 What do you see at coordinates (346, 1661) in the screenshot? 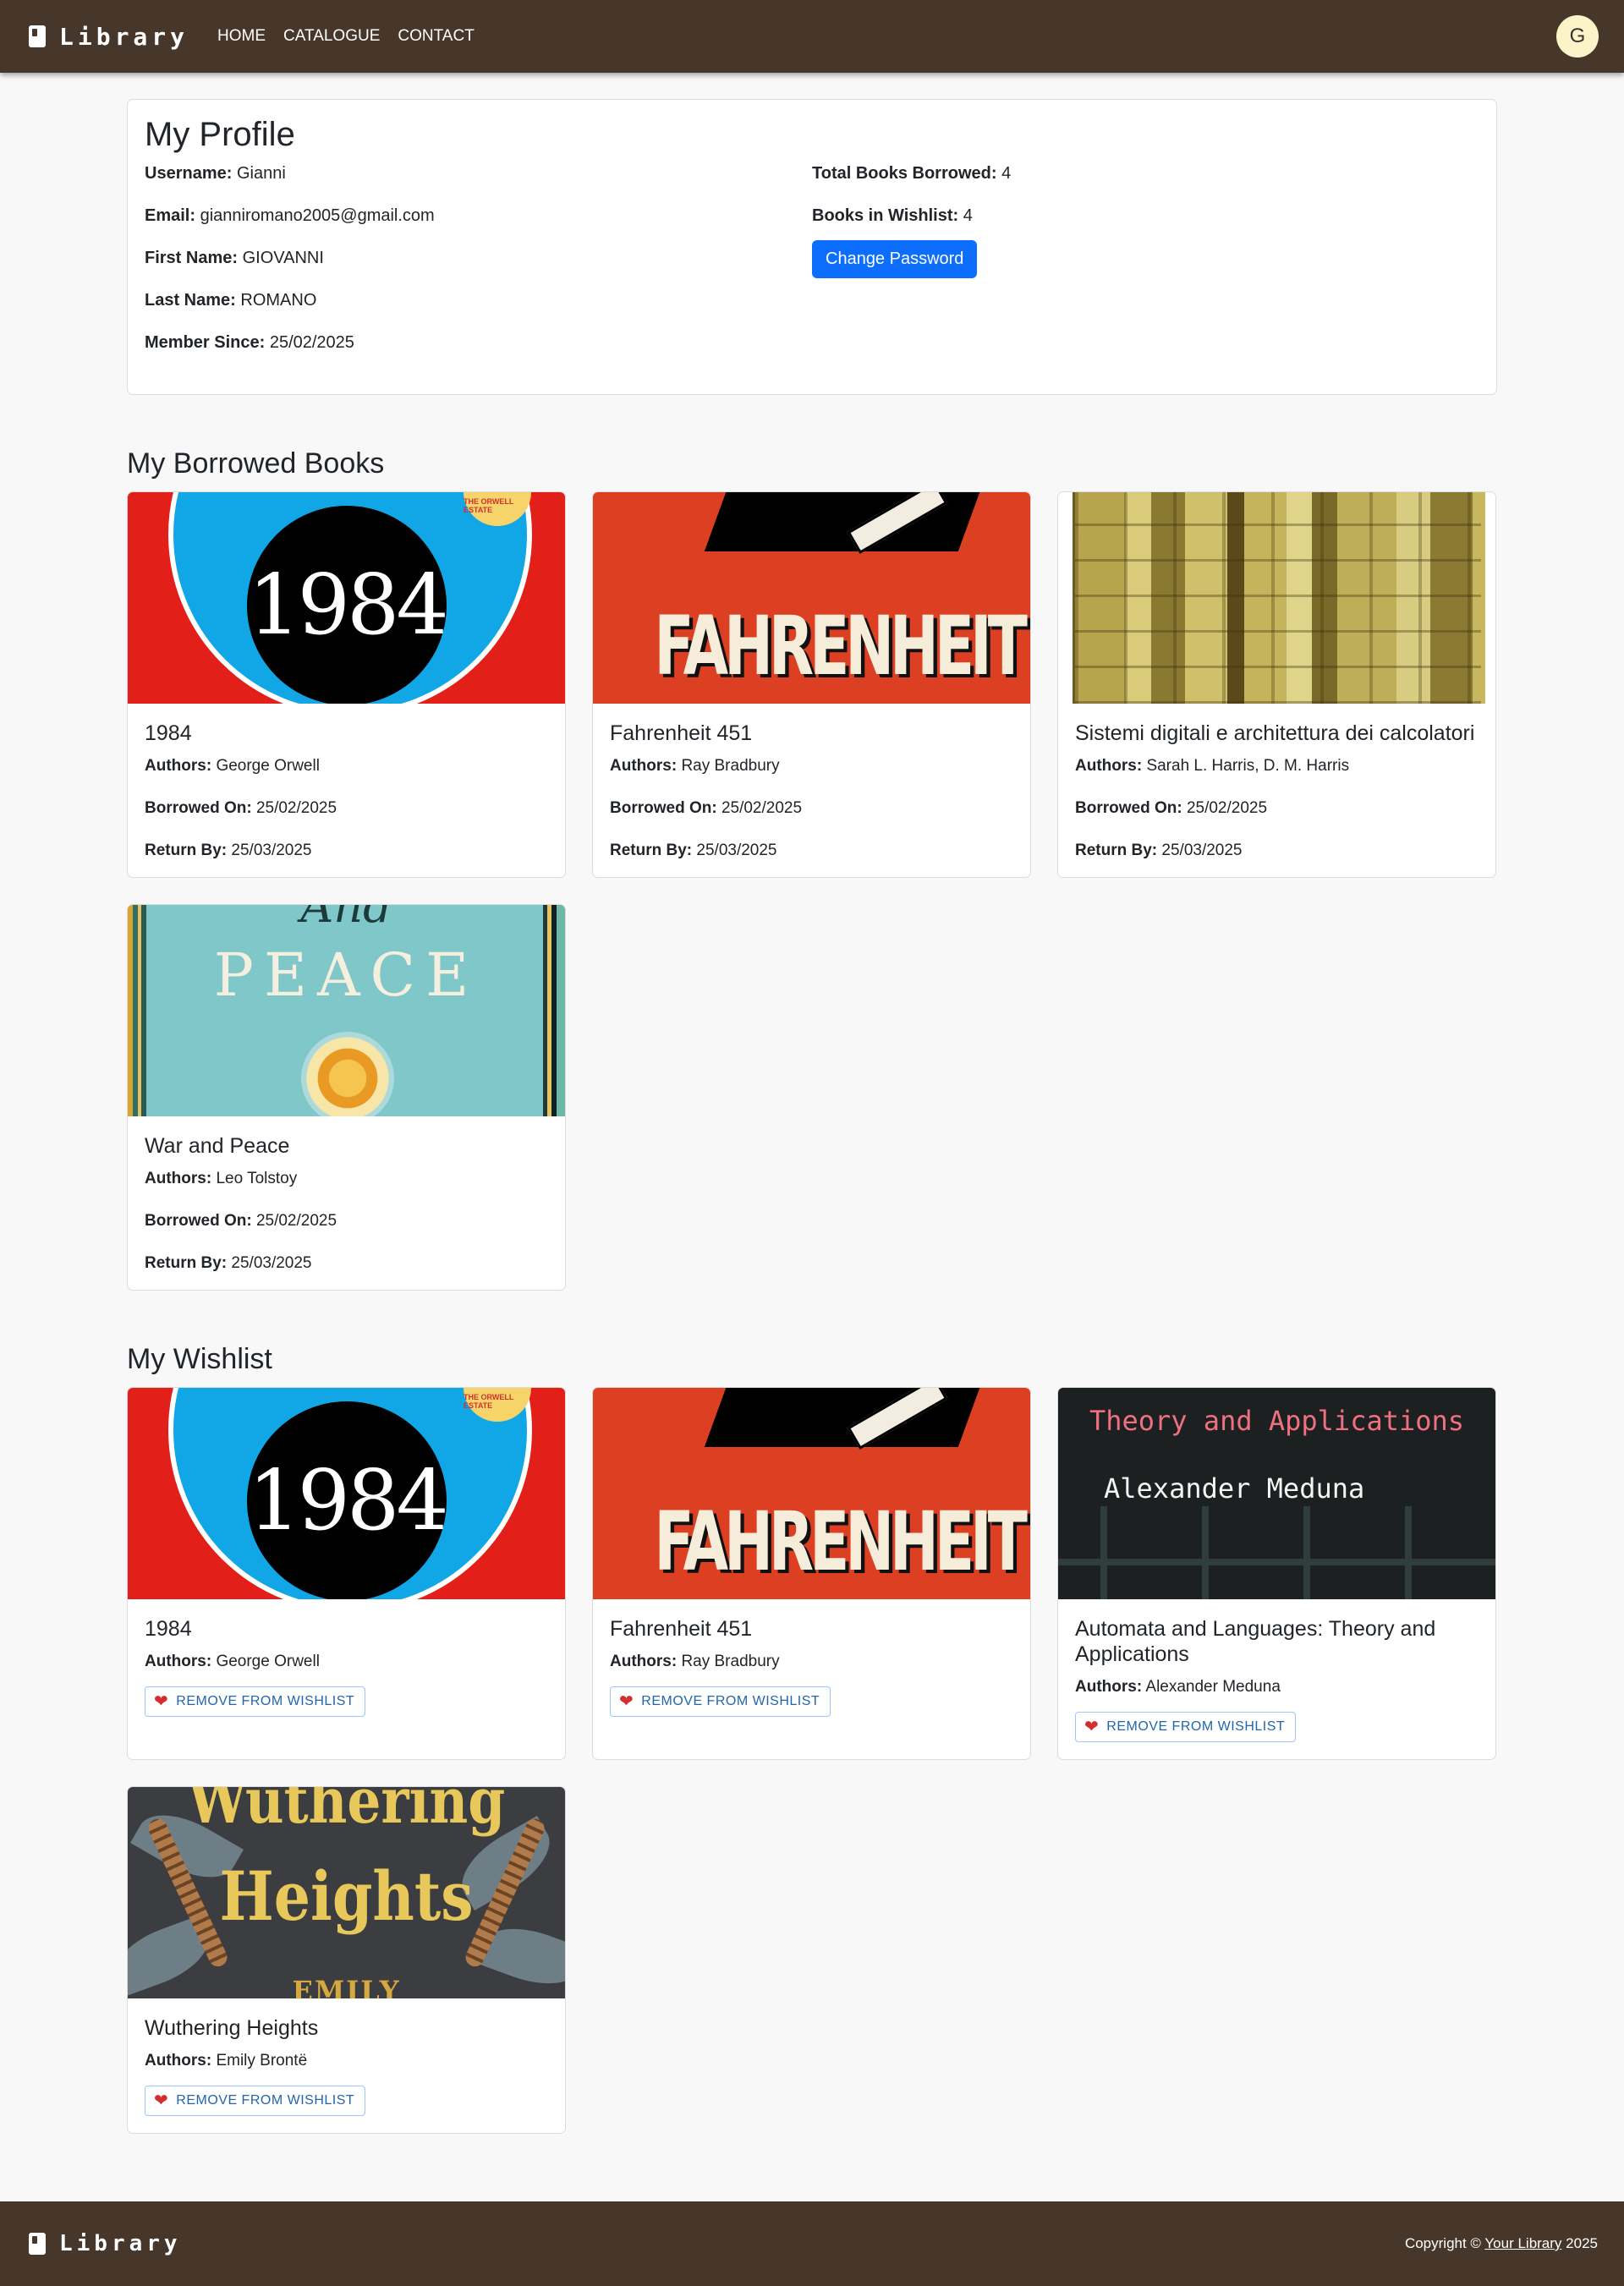
I see `book-authors: Authors: George Orwell` at bounding box center [346, 1661].